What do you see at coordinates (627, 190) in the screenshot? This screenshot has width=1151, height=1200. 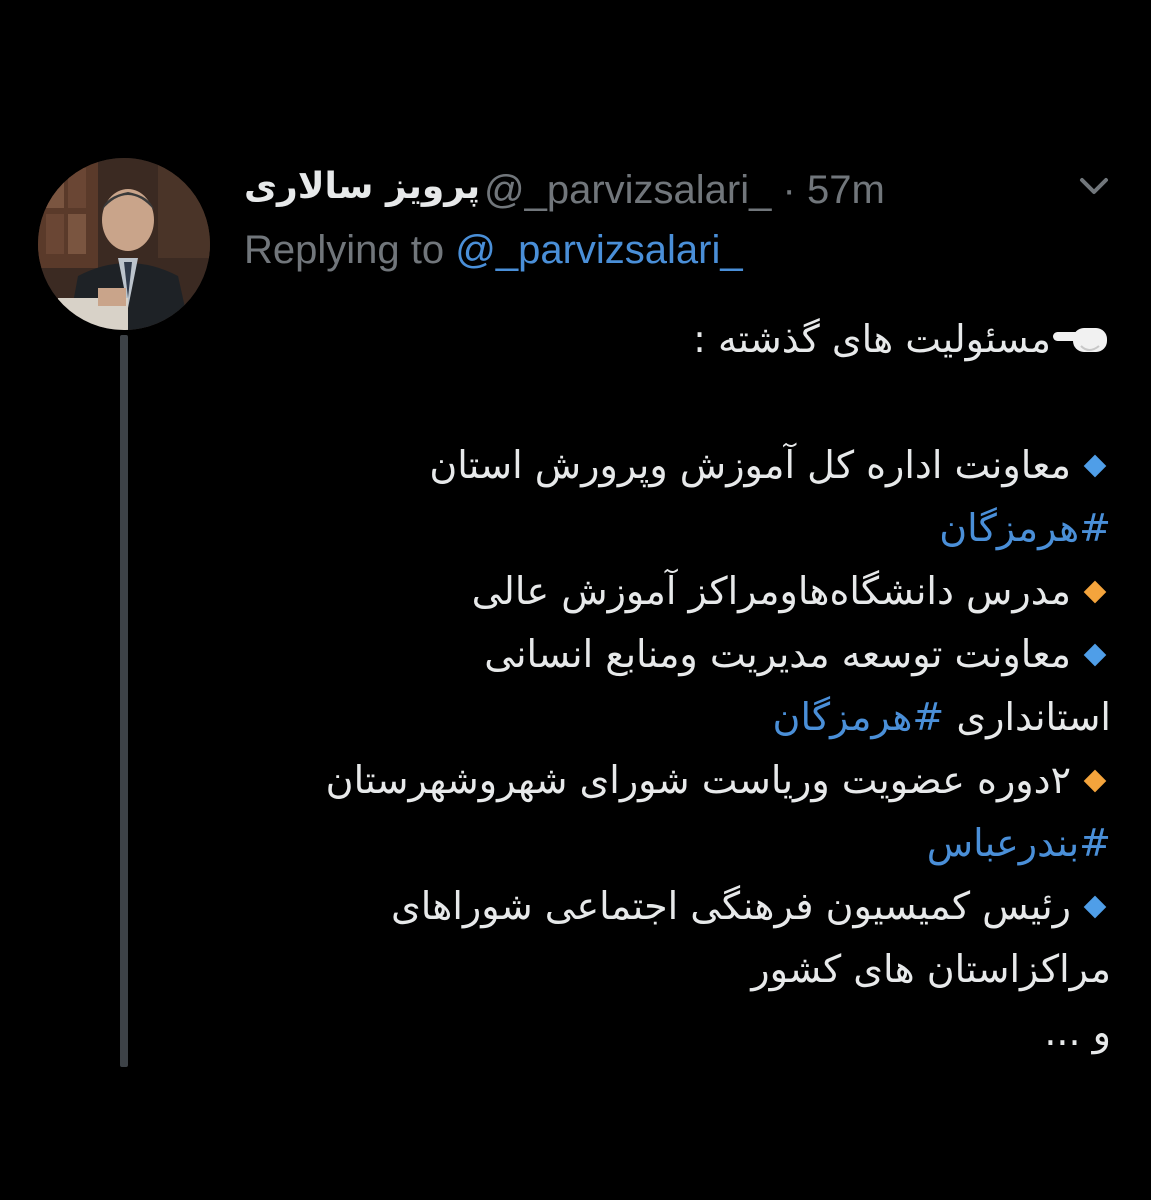 I see `user-handle: @_parvizsalari_` at bounding box center [627, 190].